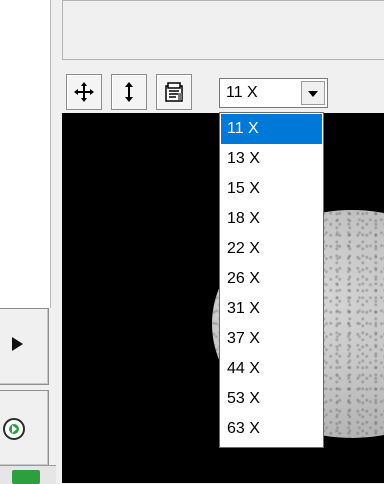 This screenshot has height=484, width=384. I want to click on zoom-select: 11 X, so click(273, 93).